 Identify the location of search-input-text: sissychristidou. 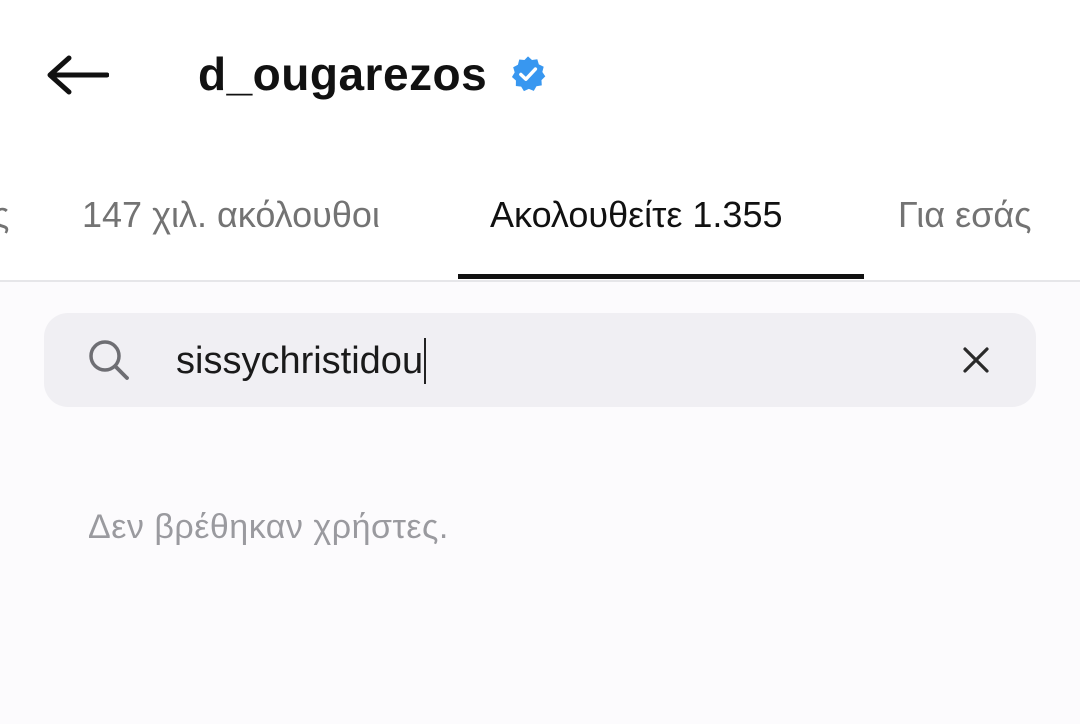
(300, 360).